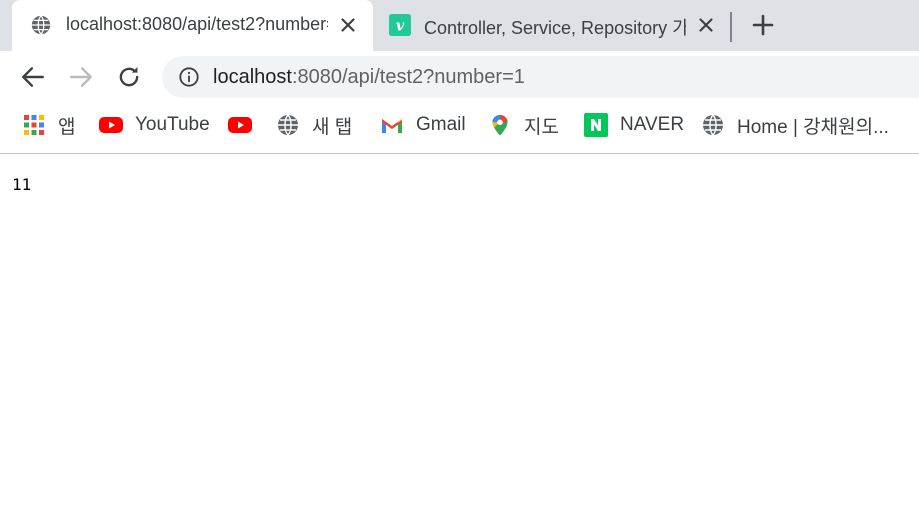 This screenshot has width=919, height=513. I want to click on url-path: :8080/api/test2?number=1, so click(408, 77).